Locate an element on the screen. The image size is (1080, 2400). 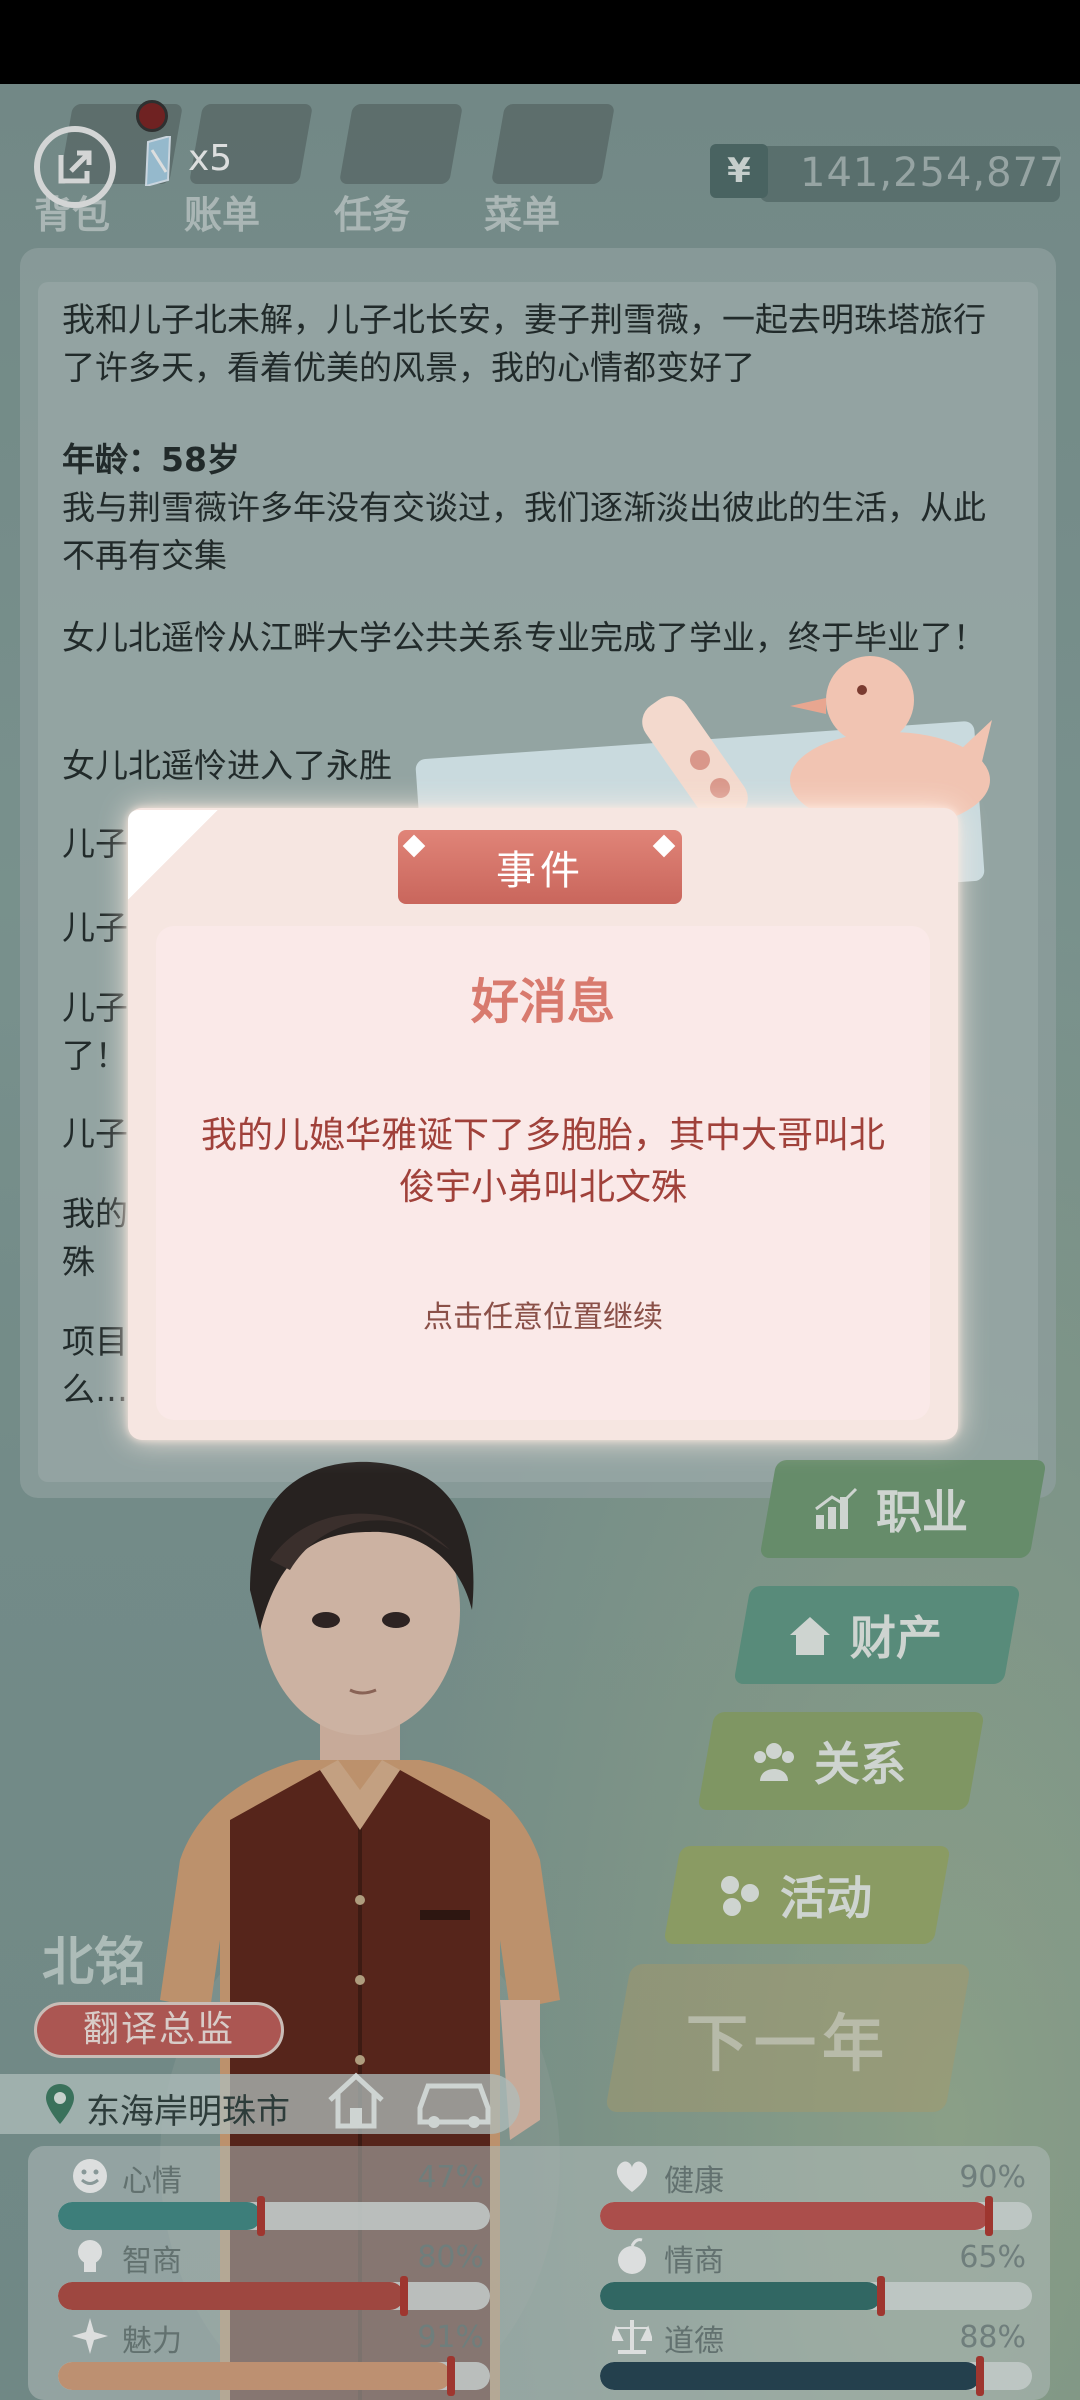
event-tag: 事件 is located at coordinates (540, 867).